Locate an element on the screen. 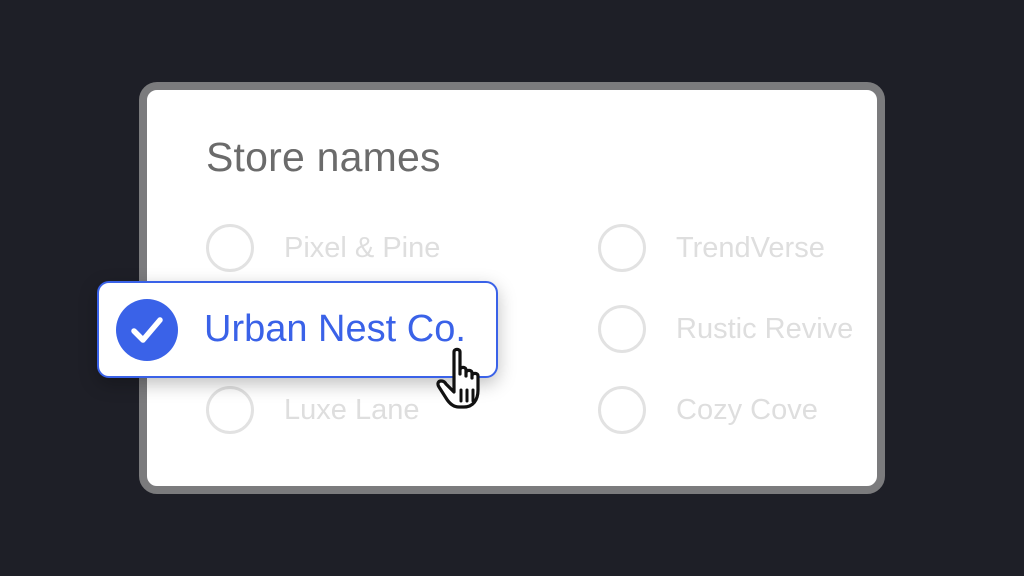 Image resolution: width=1024 pixels, height=576 pixels. option-trendverse: TrendVerse is located at coordinates (711, 248).